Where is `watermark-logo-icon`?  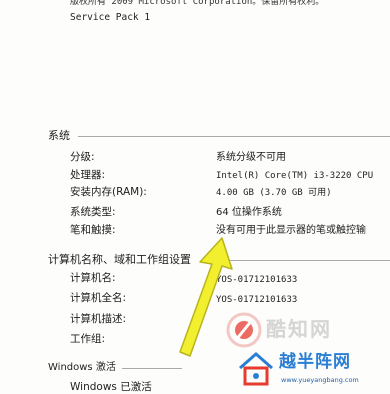 watermark-logo-icon is located at coordinates (244, 330).